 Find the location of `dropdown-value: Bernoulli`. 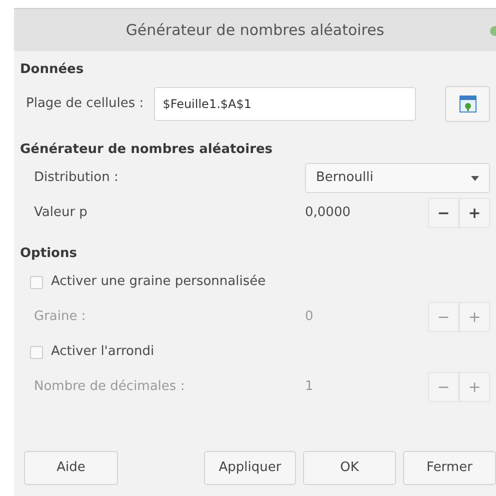

dropdown-value: Bernoulli is located at coordinates (345, 178).